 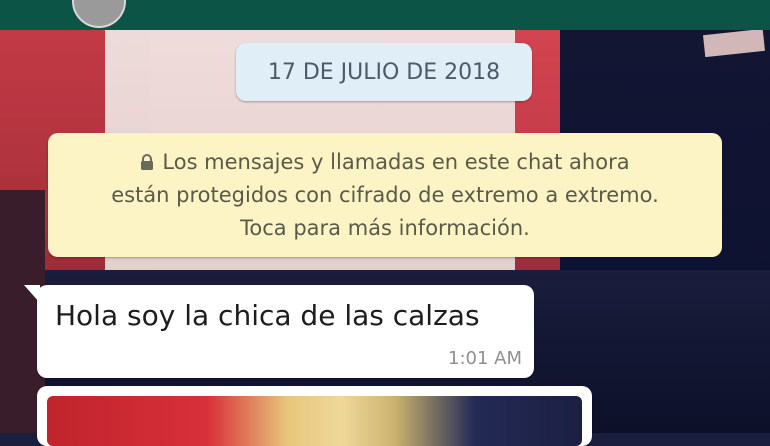 What do you see at coordinates (385, 15) in the screenshot?
I see `chat-header` at bounding box center [385, 15].